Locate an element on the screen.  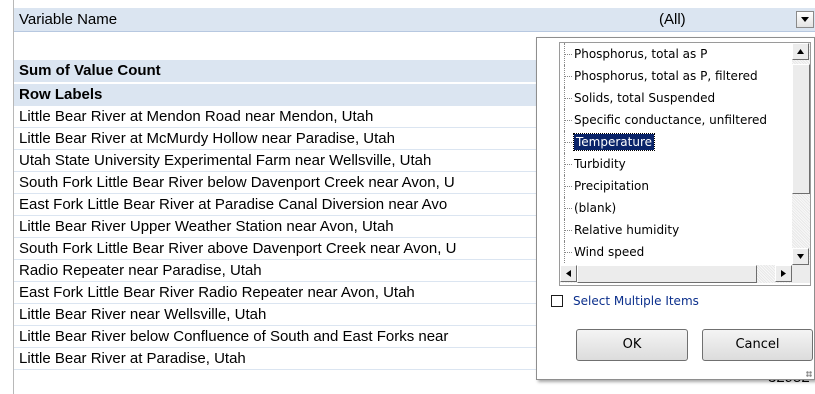
vertical-scrollbar is located at coordinates (801, 154).